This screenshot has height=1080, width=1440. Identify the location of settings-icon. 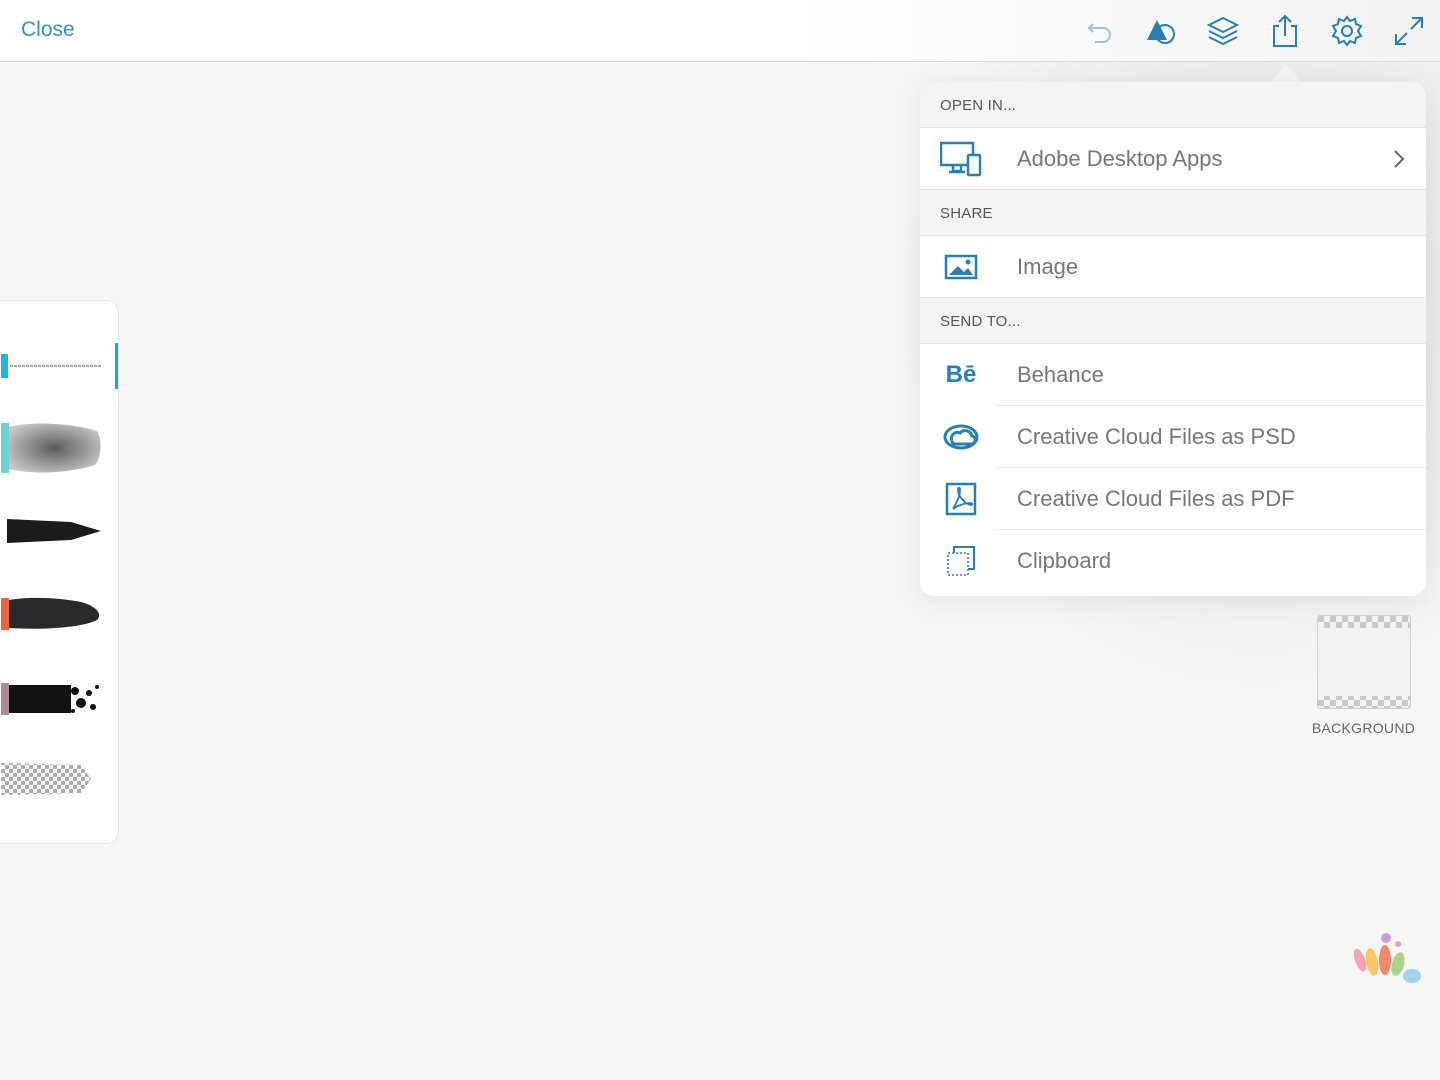
(1347, 31).